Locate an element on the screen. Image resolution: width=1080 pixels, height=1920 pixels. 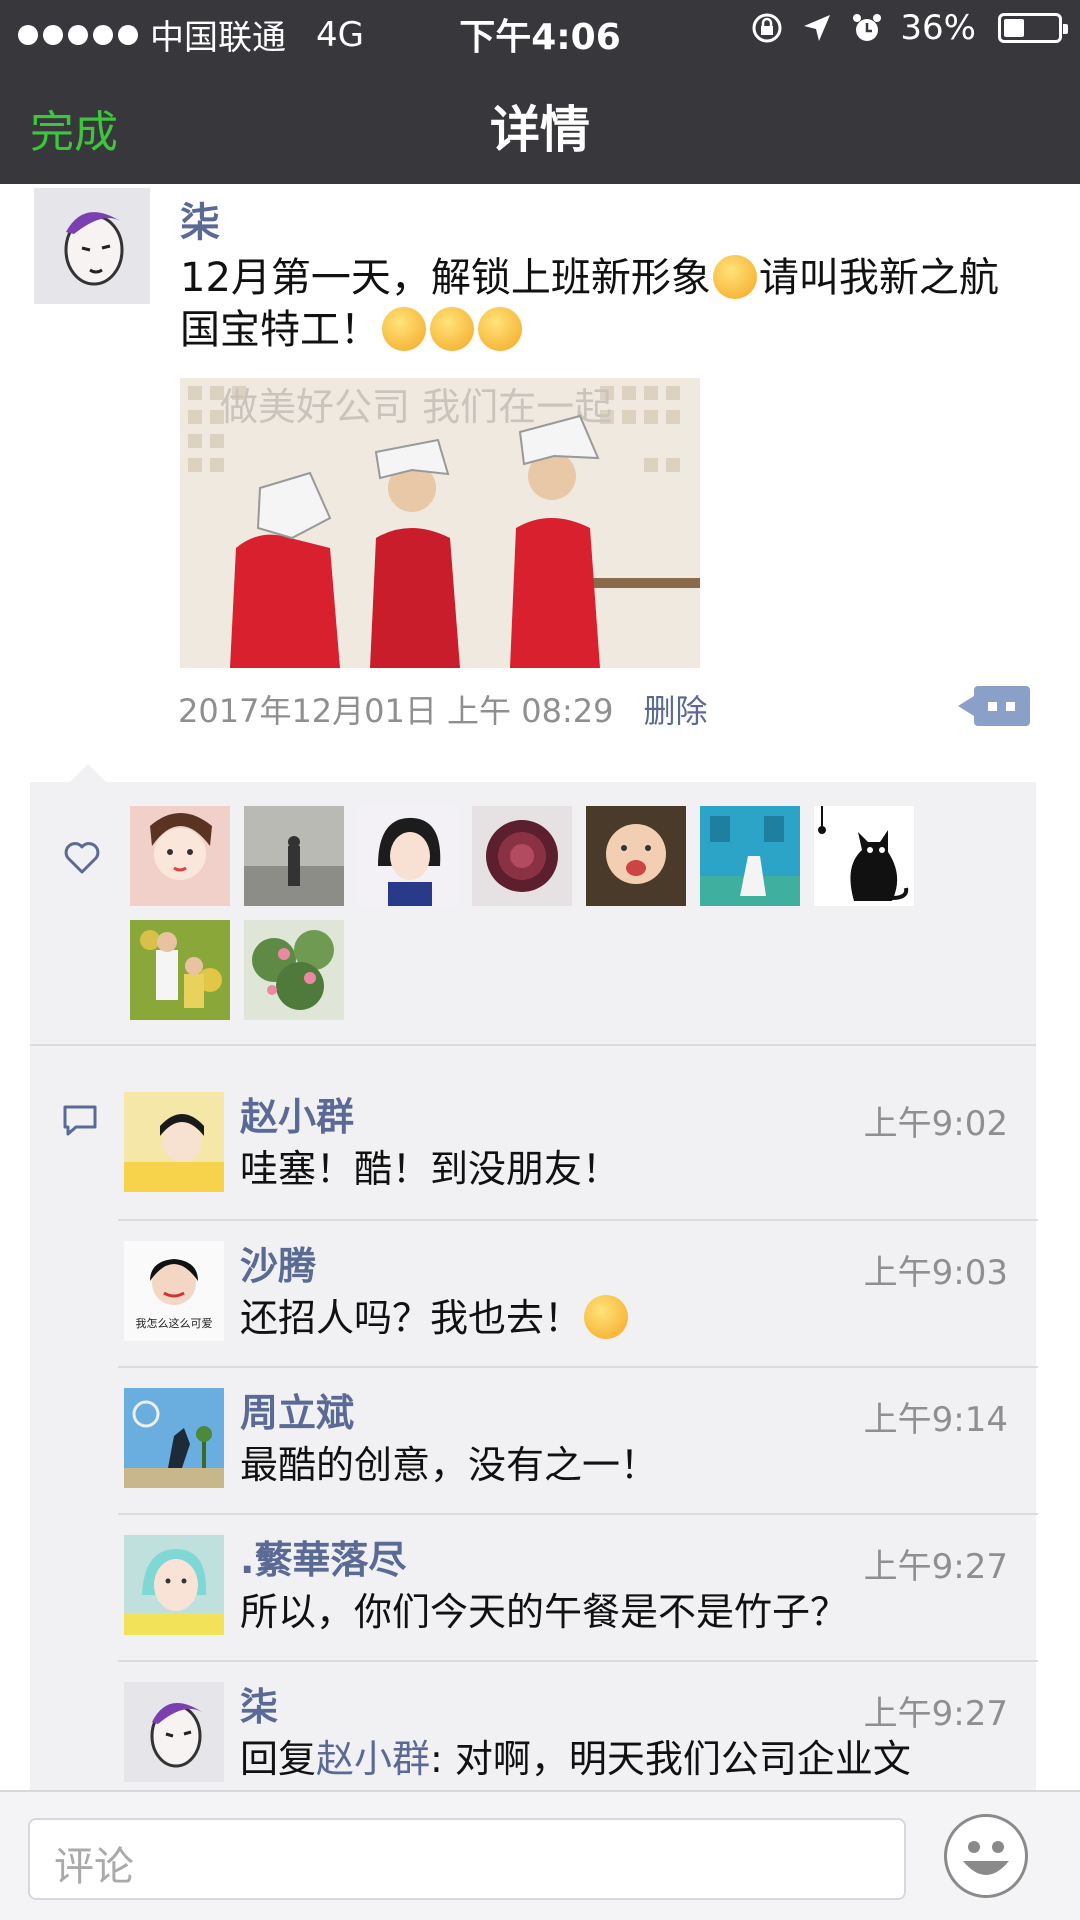
likes-list is located at coordinates (540, 913).